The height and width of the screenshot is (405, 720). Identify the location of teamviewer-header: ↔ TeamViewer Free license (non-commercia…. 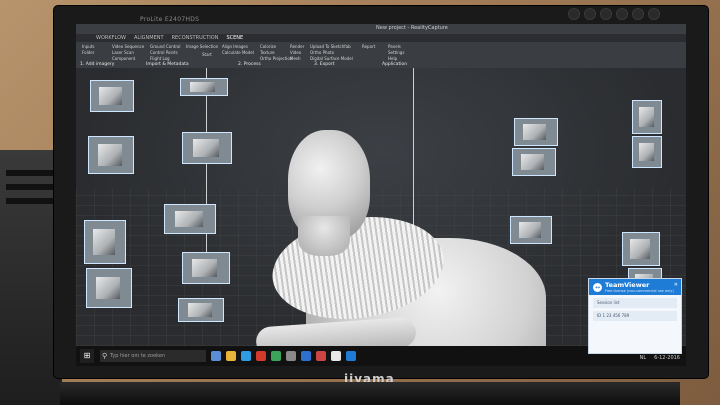
(635, 287).